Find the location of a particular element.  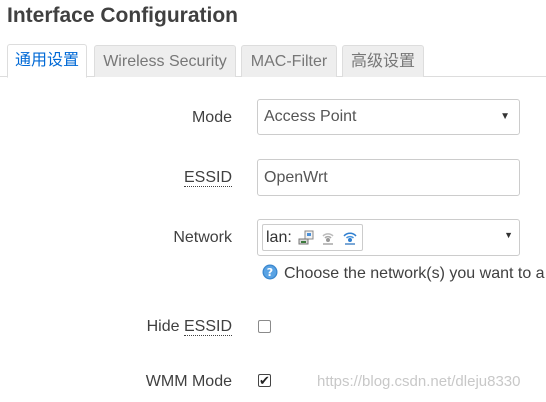

mode-select: Access Point ▼ is located at coordinates (388, 117).